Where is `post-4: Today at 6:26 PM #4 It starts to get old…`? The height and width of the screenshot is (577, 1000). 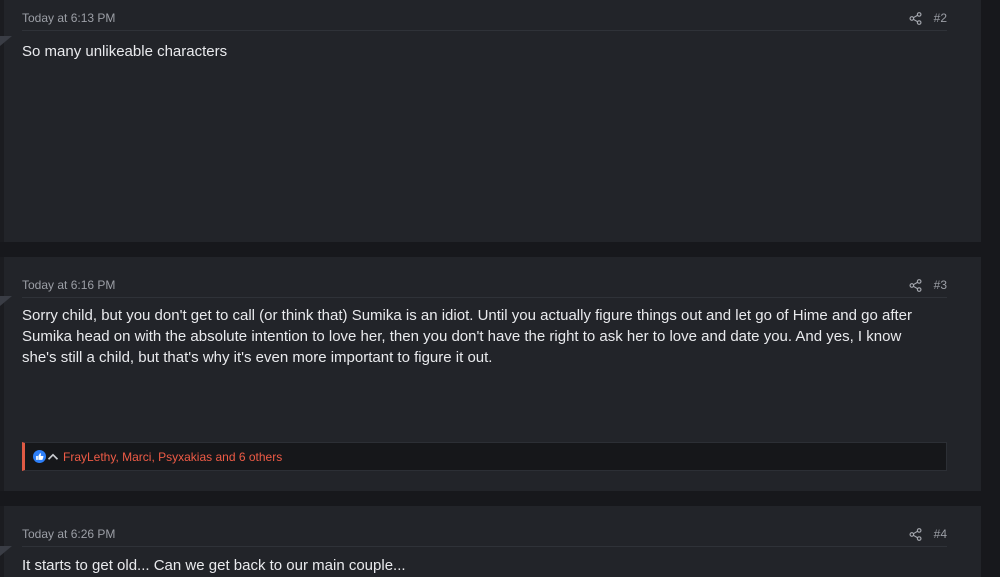 post-4: Today at 6:26 PM #4 It starts to get old… is located at coordinates (490, 541).